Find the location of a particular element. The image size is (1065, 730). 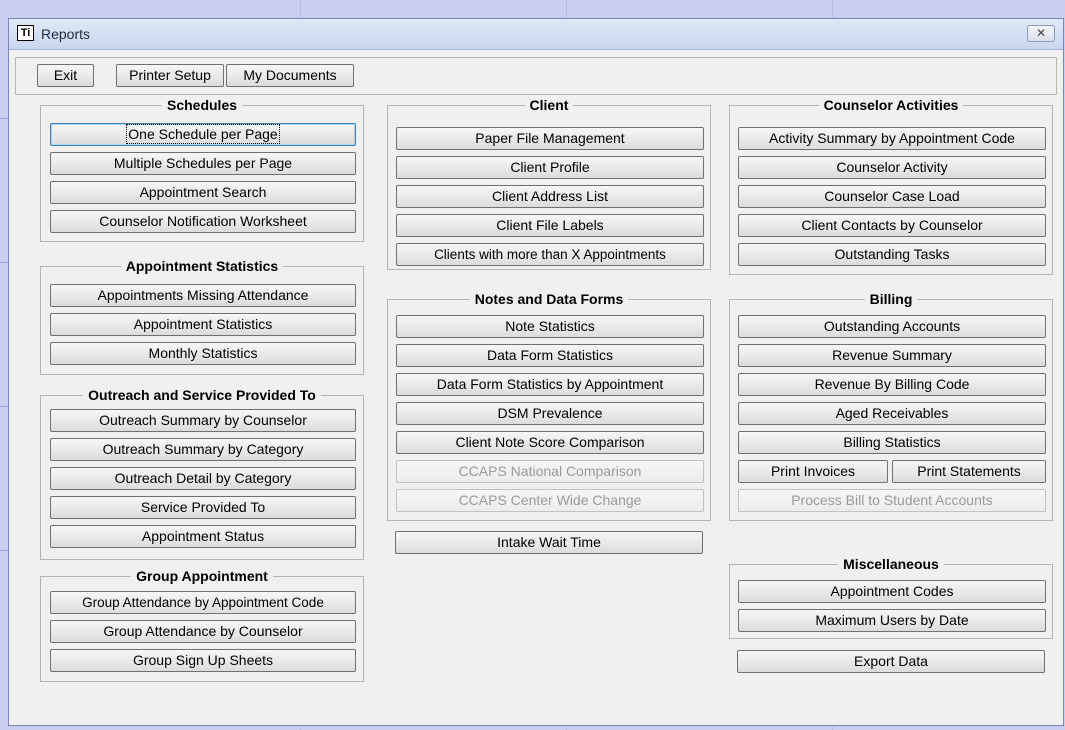

appointment-codes-button: Appointment Codes is located at coordinates (892, 591).